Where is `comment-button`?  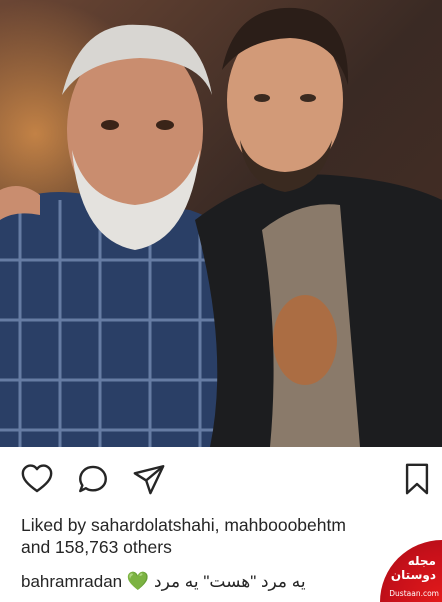
comment-button is located at coordinates (93, 479).